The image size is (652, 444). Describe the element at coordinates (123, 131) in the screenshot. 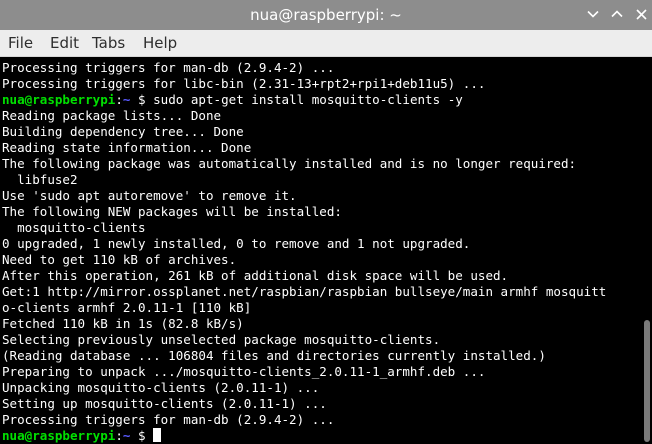

I see `terminal-line: Building dependency tree... Done` at that location.